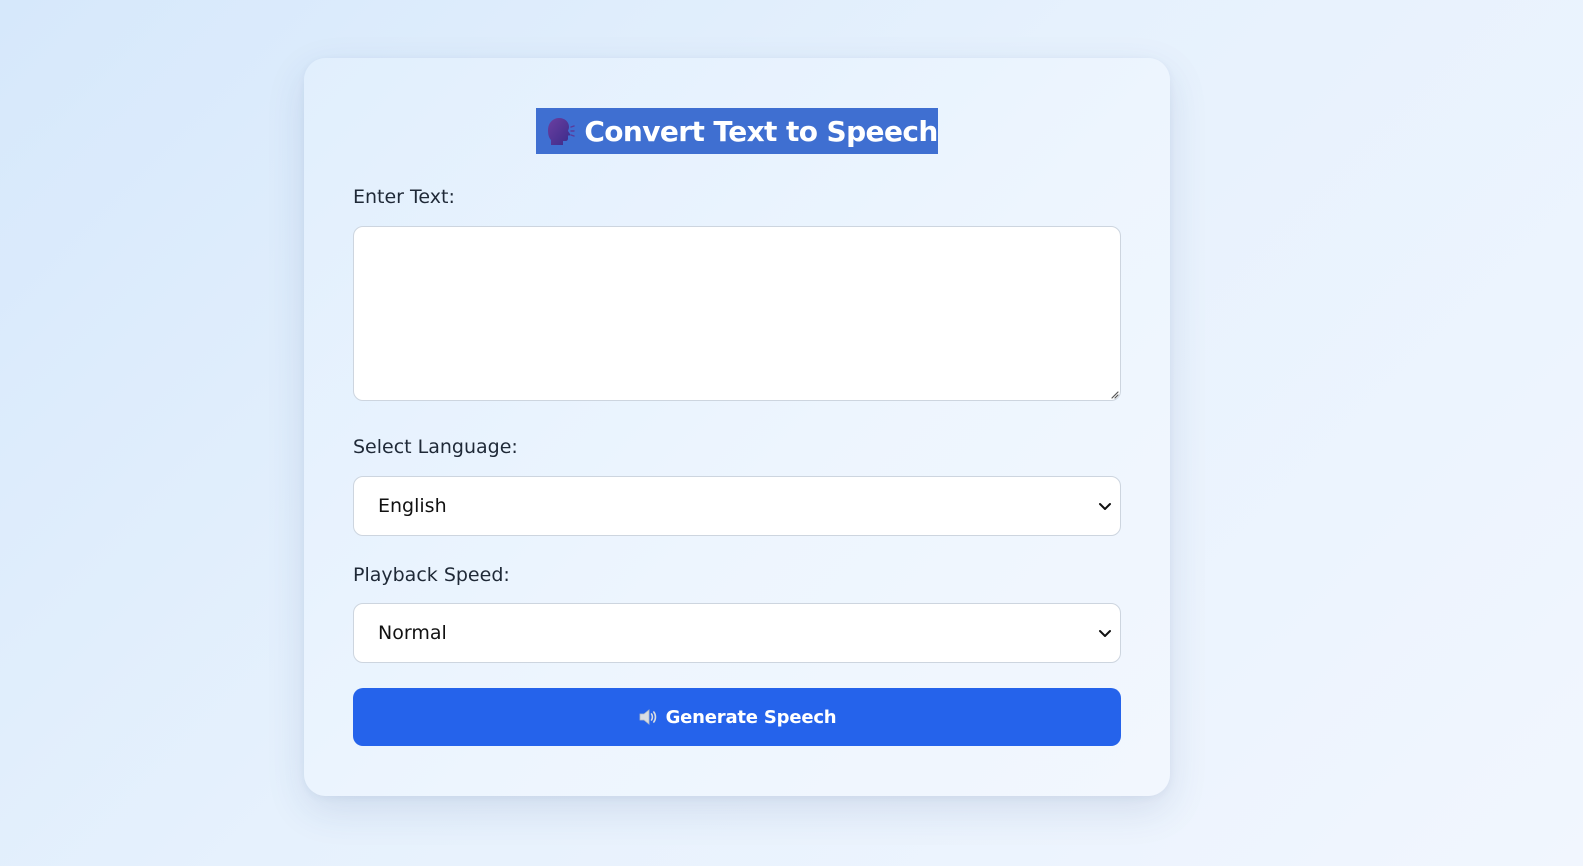 The image size is (1583, 866). Describe the element at coordinates (404, 197) in the screenshot. I see `text-label: Enter Text:` at that location.